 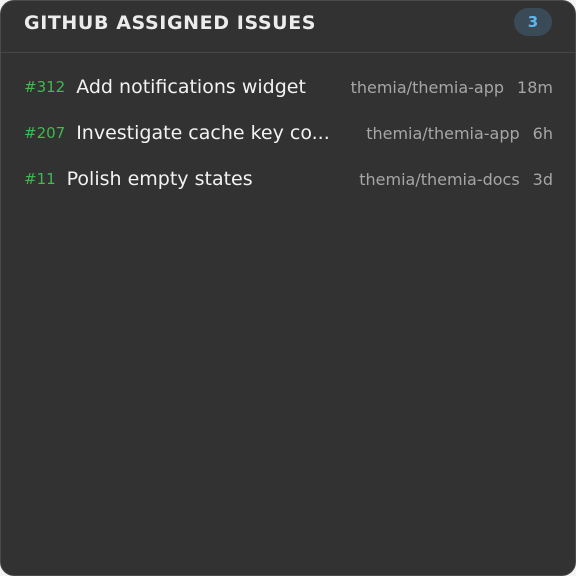 I want to click on issue-number: #312, so click(x=45, y=87).